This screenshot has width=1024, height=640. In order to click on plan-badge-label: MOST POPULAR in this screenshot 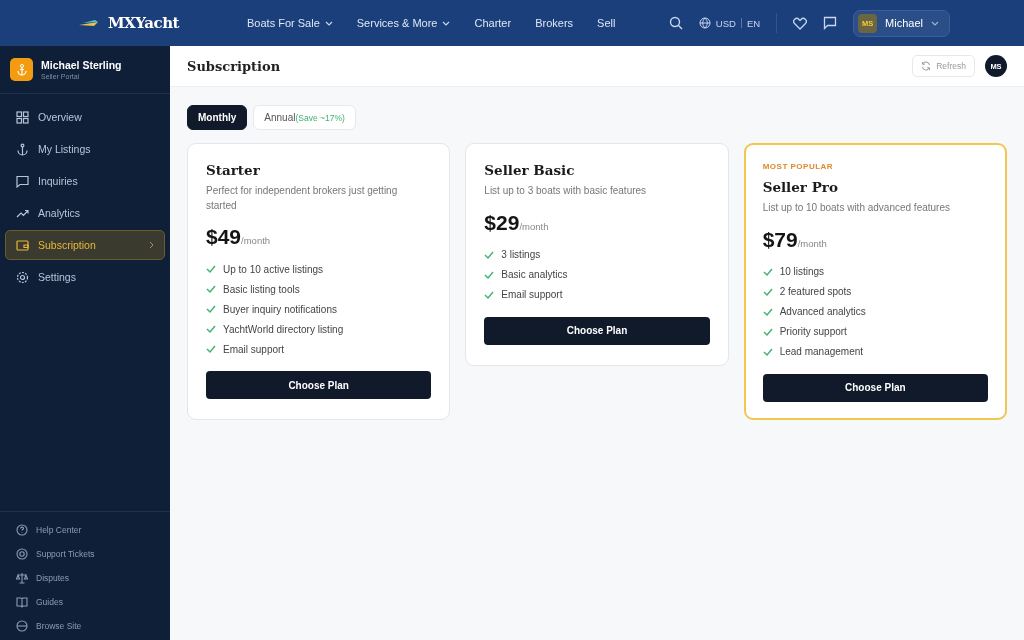, I will do `click(798, 166)`.